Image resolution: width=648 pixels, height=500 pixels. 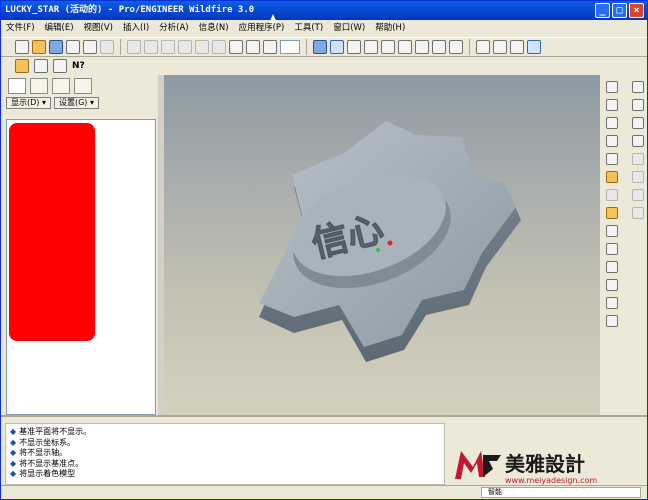 What do you see at coordinates (76, 103) in the screenshot?
I see `settings-dropdown: 设置(G) ▾` at bounding box center [76, 103].